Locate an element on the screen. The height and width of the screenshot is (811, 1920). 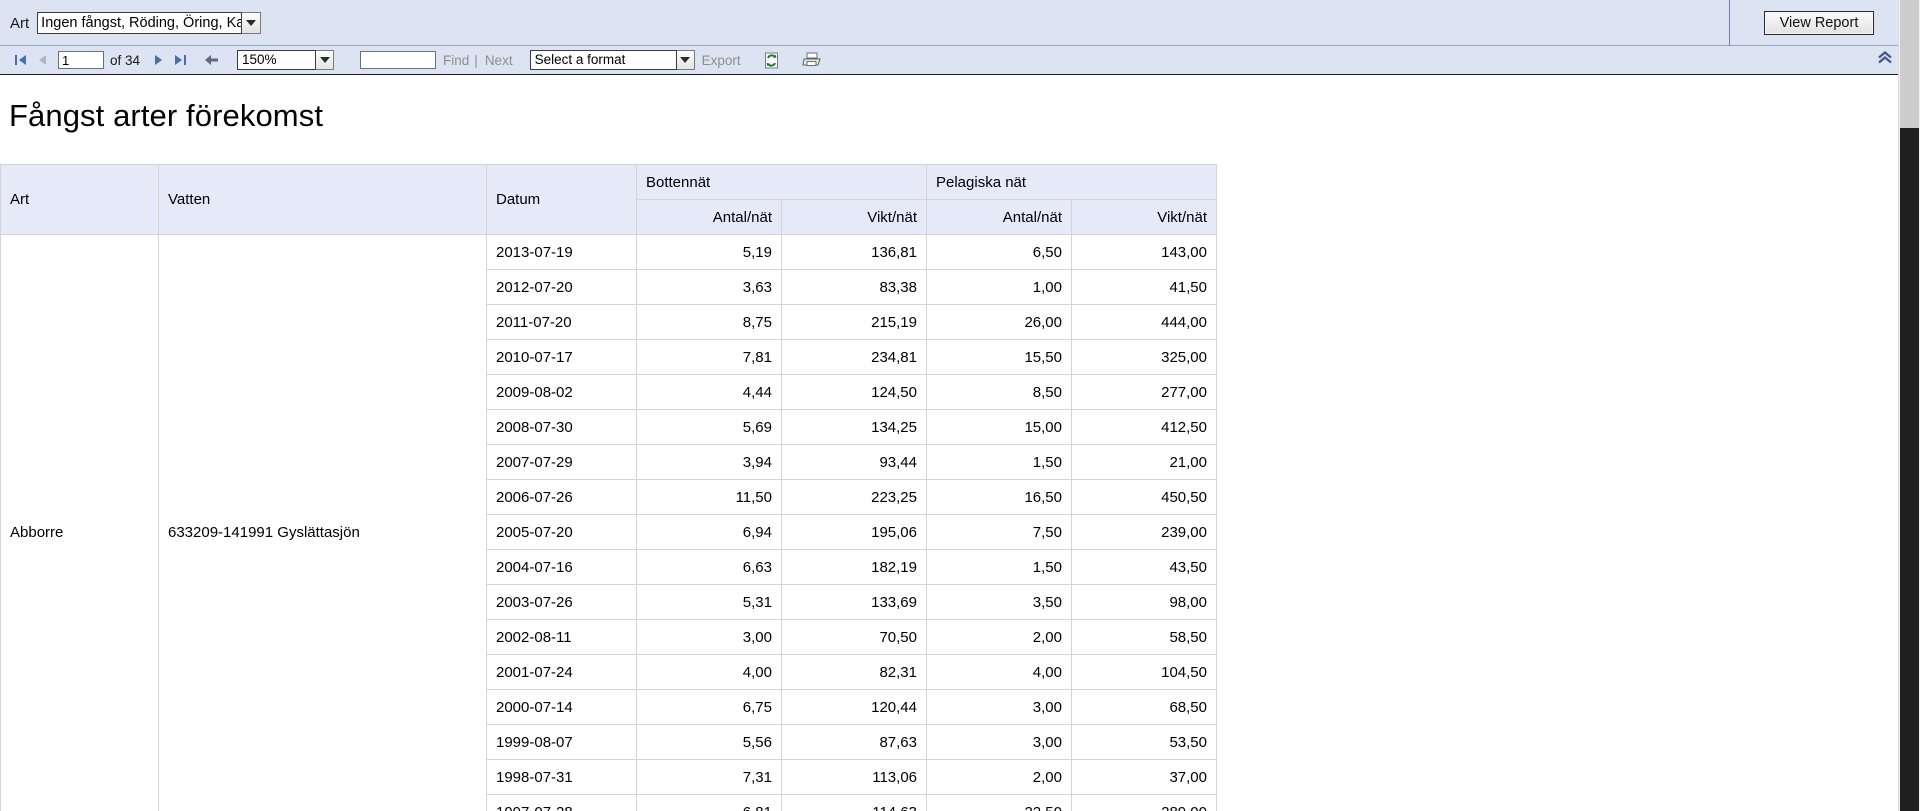
cell-datum: 2009-08-02 is located at coordinates (561, 392).